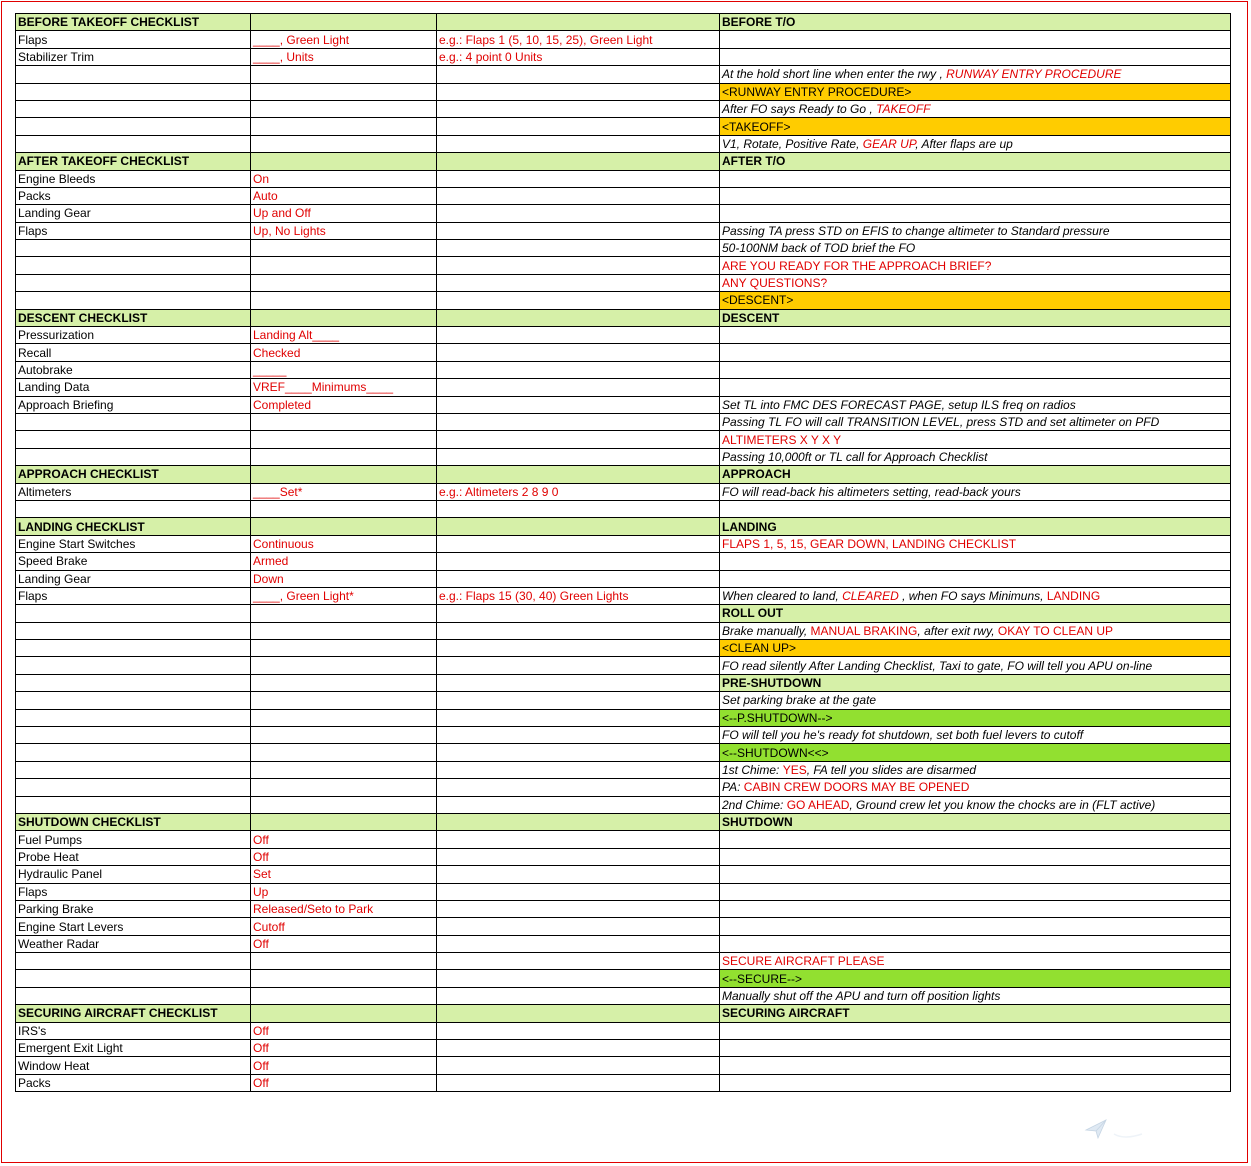 The image size is (1251, 1166). What do you see at coordinates (343, 926) in the screenshot?
I see `item-value: Cutoff` at bounding box center [343, 926].